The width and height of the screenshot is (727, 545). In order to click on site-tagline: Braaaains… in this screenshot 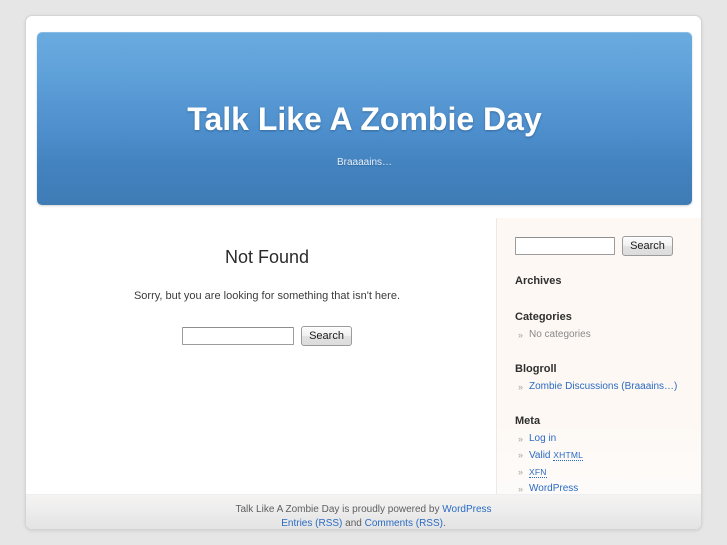, I will do `click(364, 162)`.